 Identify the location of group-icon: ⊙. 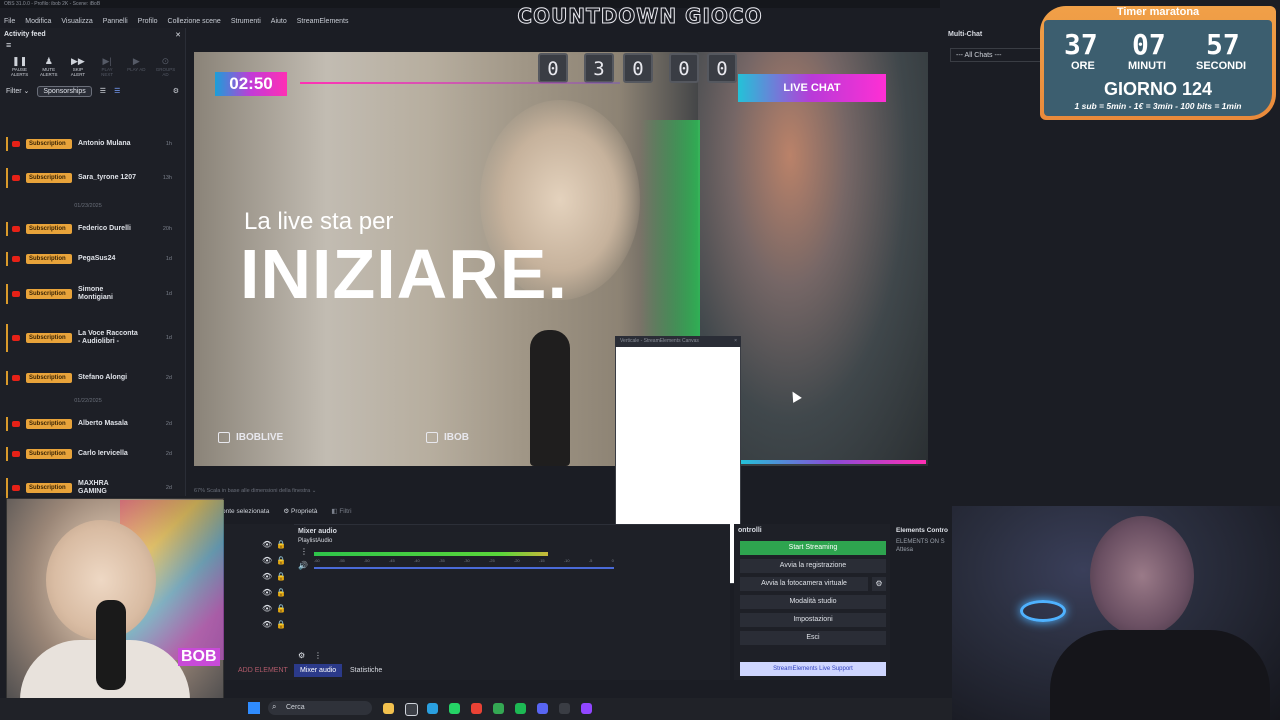
(165, 61).